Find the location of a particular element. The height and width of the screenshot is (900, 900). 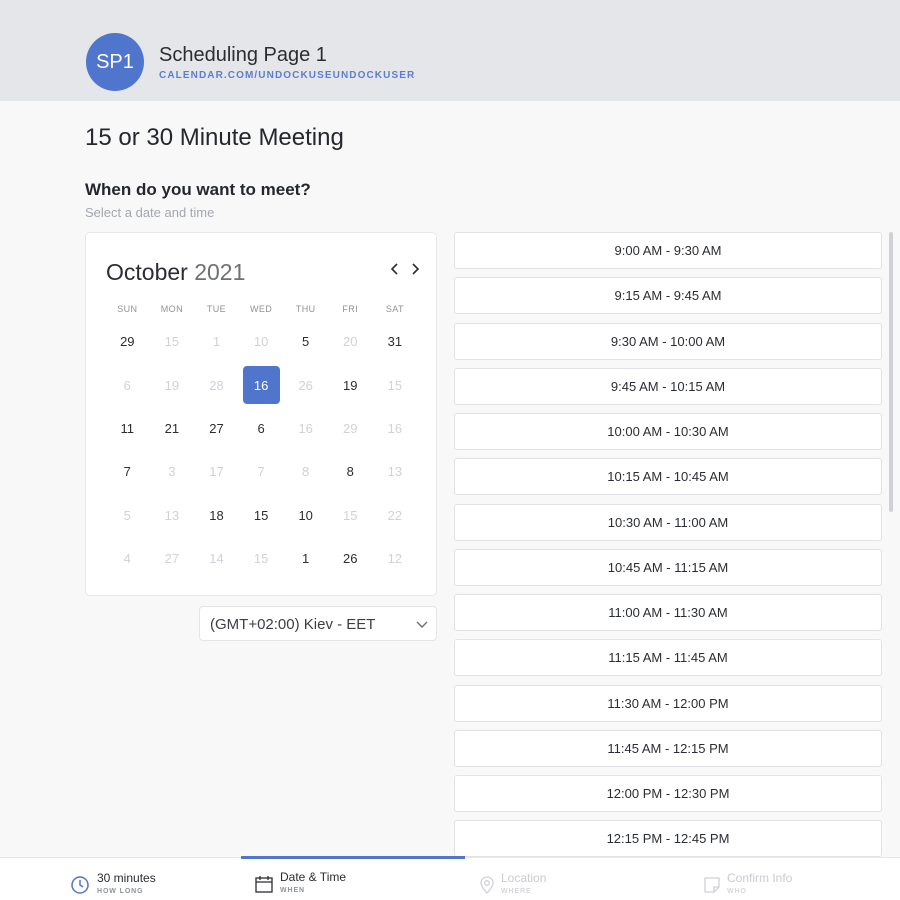

time-slot-button: 12:00 PM - 12:30 PM is located at coordinates (668, 793).